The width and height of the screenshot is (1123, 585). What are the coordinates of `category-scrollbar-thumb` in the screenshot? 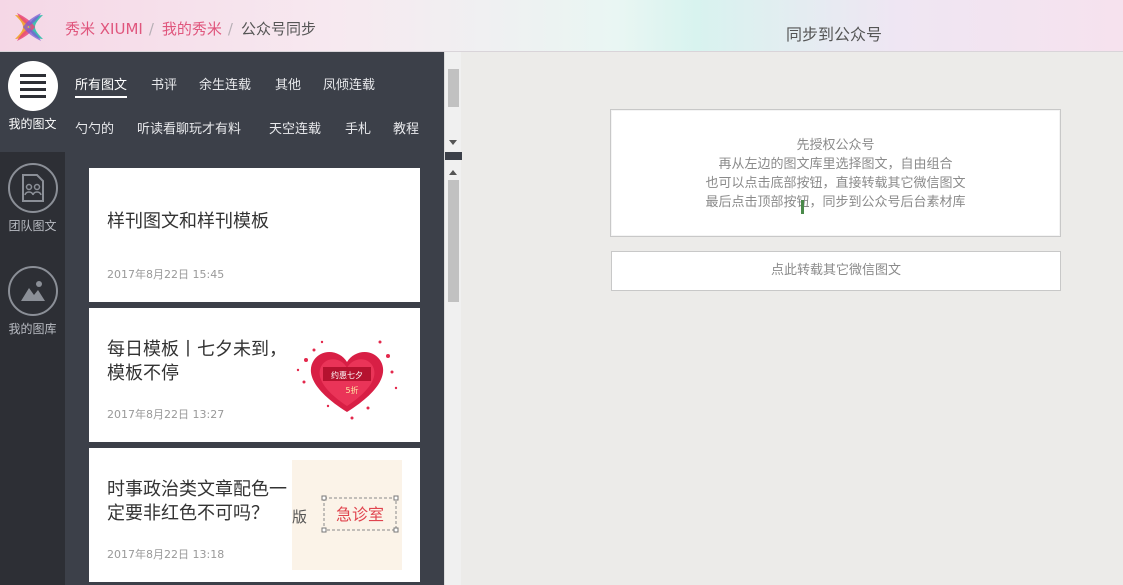 It's located at (453, 88).